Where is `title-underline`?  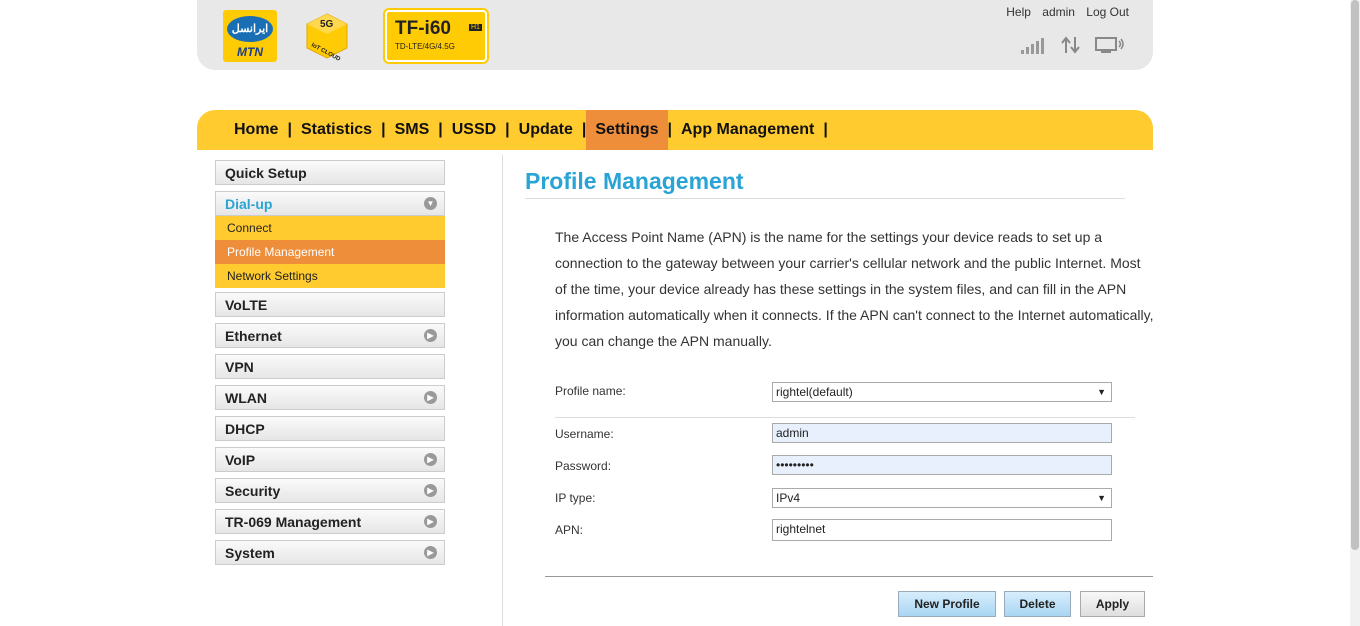
title-underline is located at coordinates (825, 198).